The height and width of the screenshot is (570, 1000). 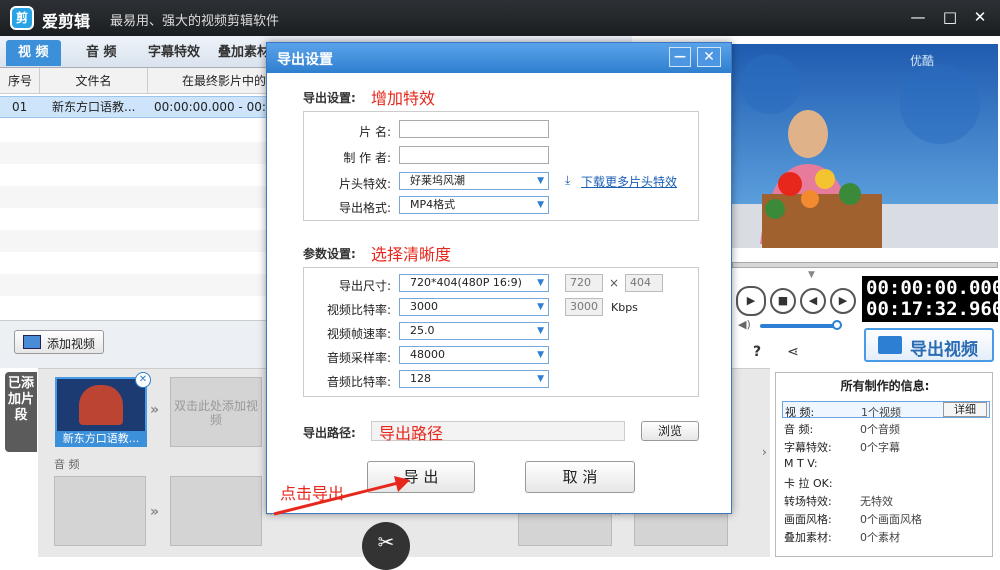 What do you see at coordinates (891, 519) in the screenshot?
I see `info-value: 0个画面风格` at bounding box center [891, 519].